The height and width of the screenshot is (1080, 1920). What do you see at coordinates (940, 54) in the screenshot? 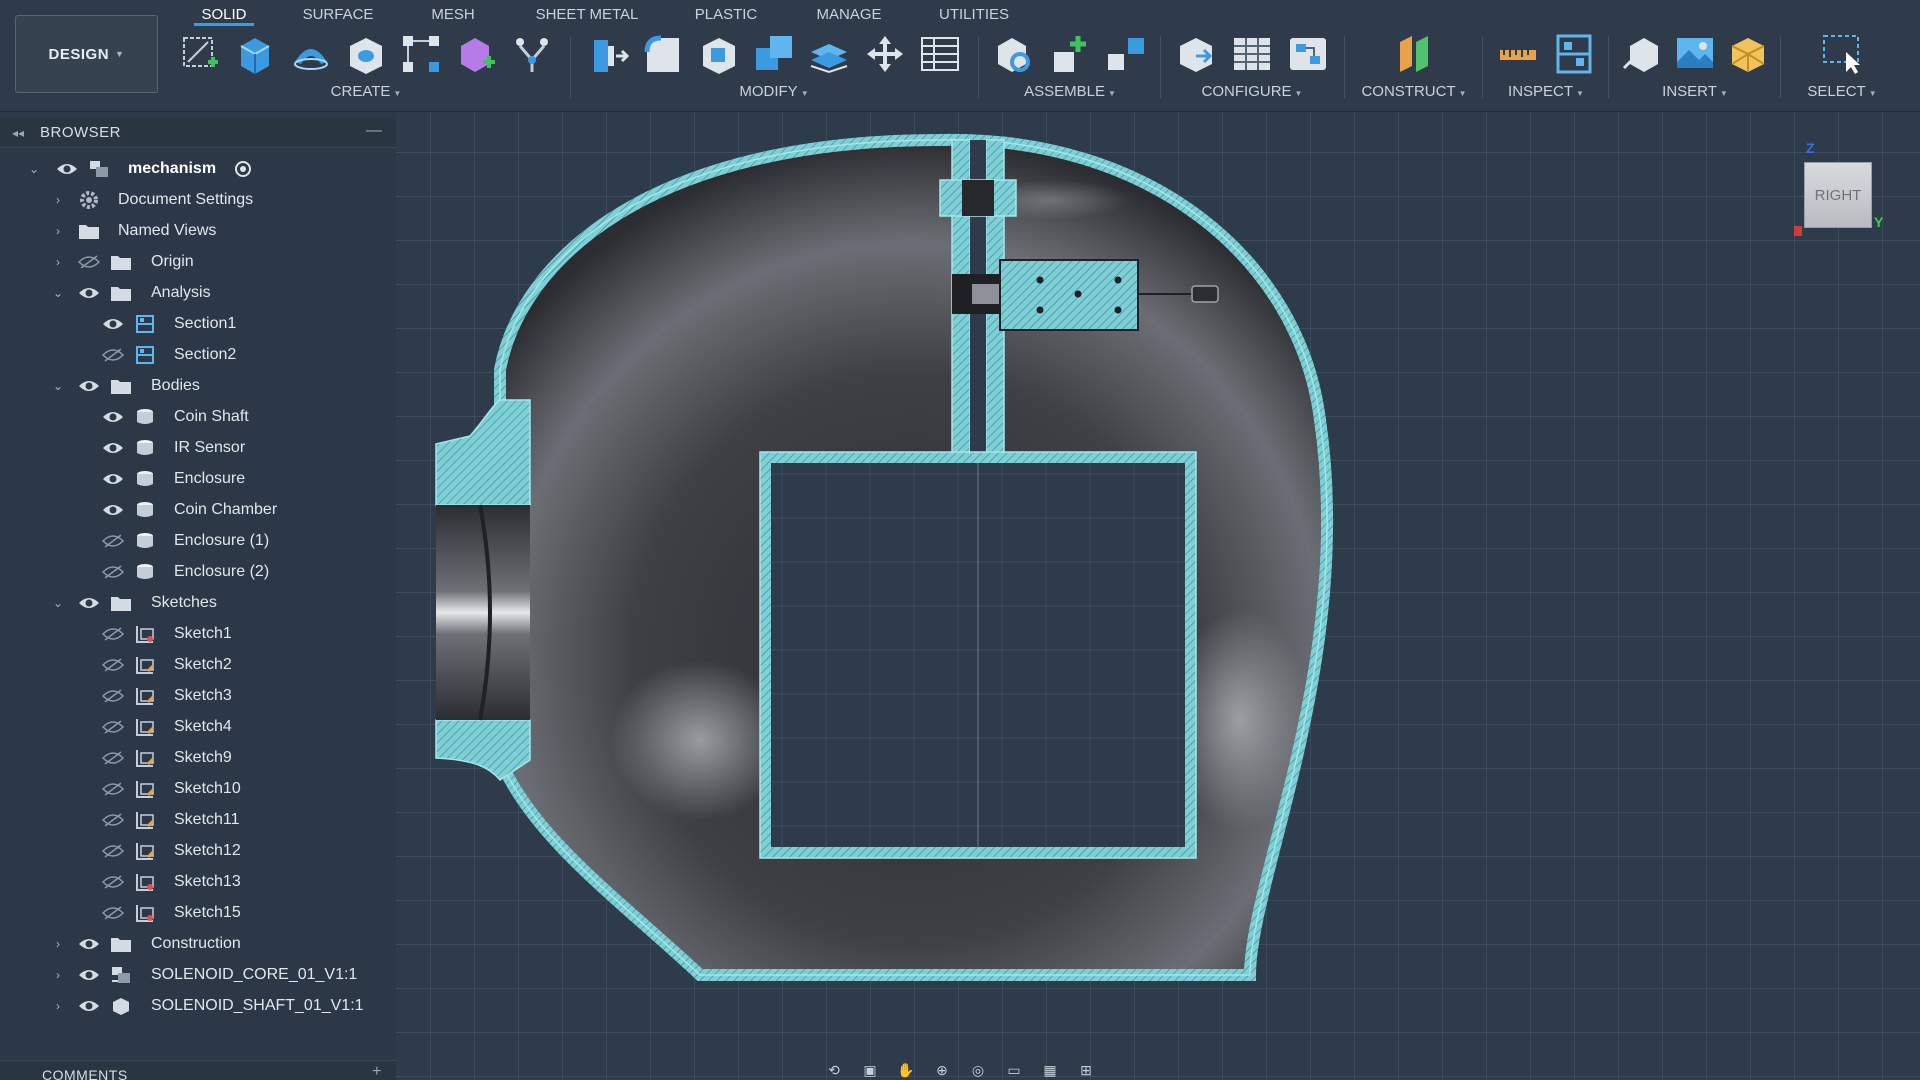
I see `change-parameters-icon` at bounding box center [940, 54].